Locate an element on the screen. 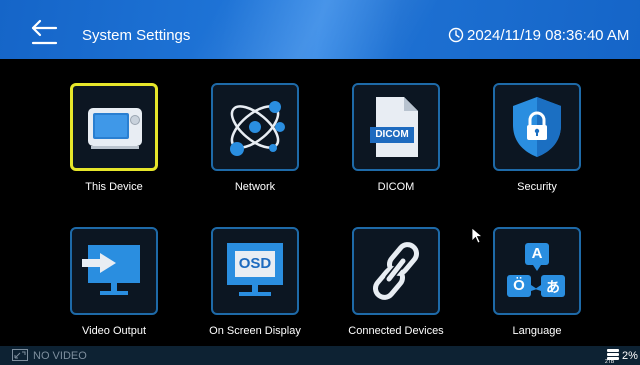  video-output-box is located at coordinates (114, 271).